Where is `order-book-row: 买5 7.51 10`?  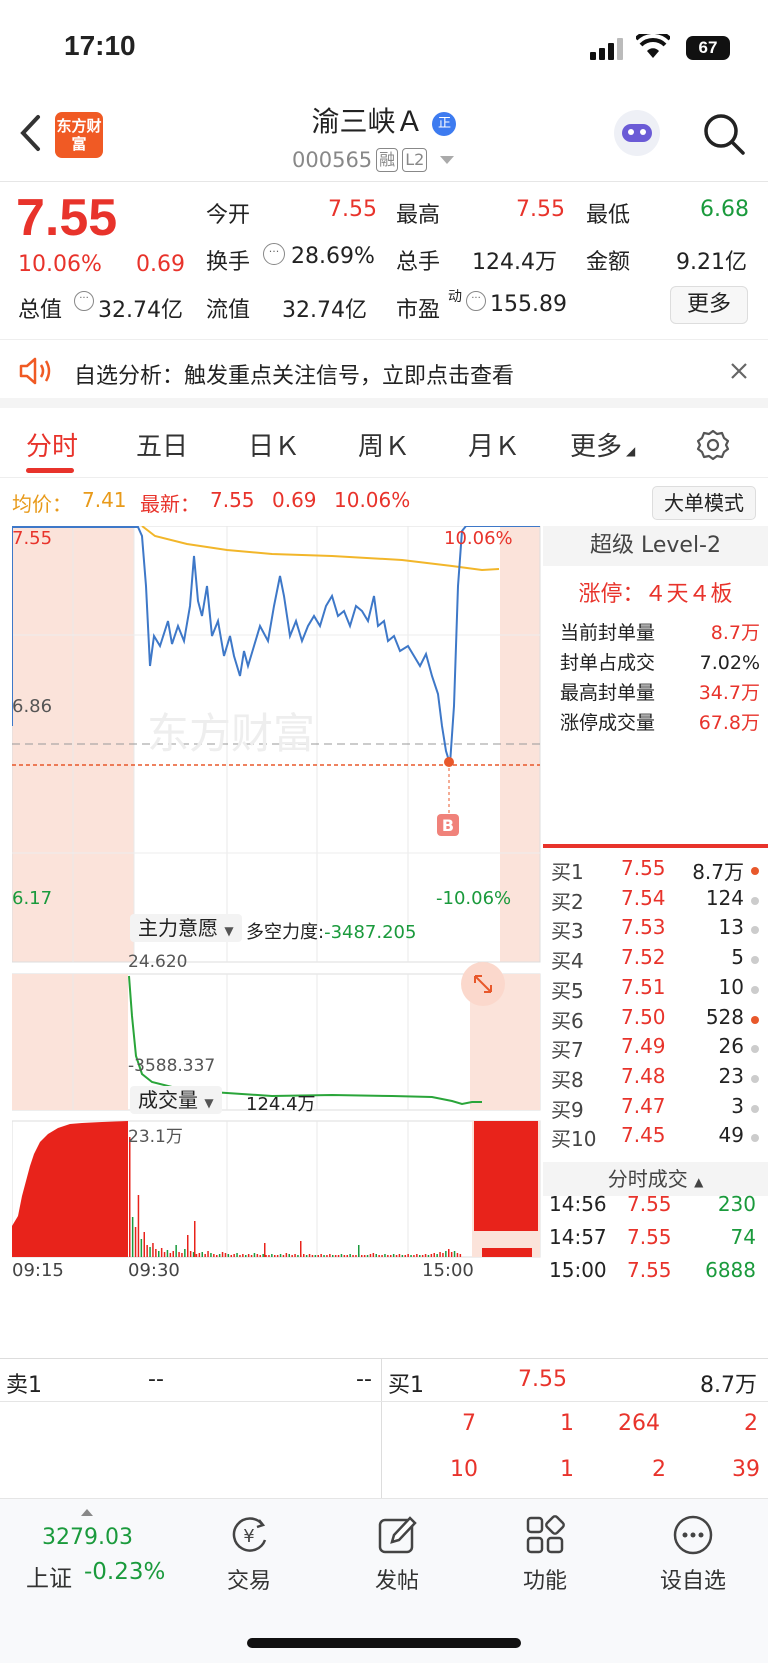
order-book-row: 买5 7.51 10 is located at coordinates (655, 990).